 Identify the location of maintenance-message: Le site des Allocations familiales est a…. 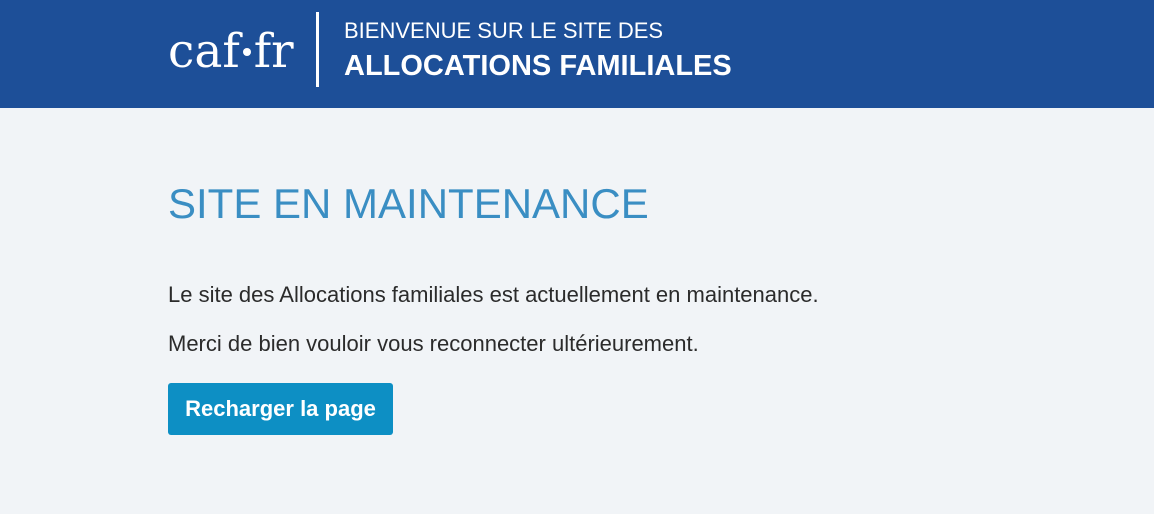
(493, 294).